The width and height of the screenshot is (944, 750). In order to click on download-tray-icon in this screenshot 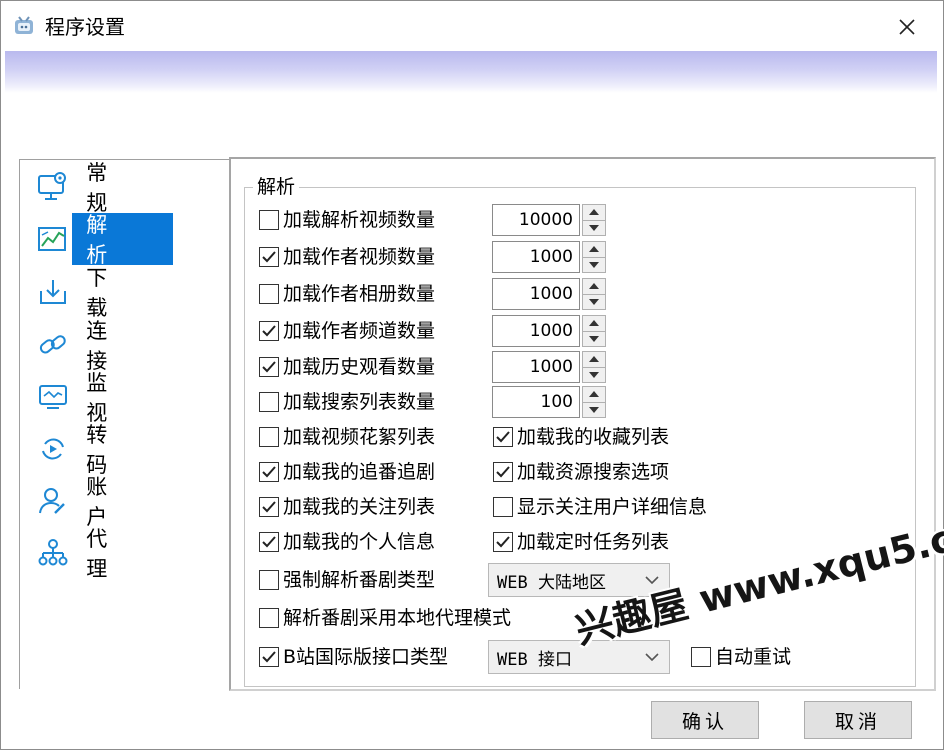, I will do `click(52, 292)`.